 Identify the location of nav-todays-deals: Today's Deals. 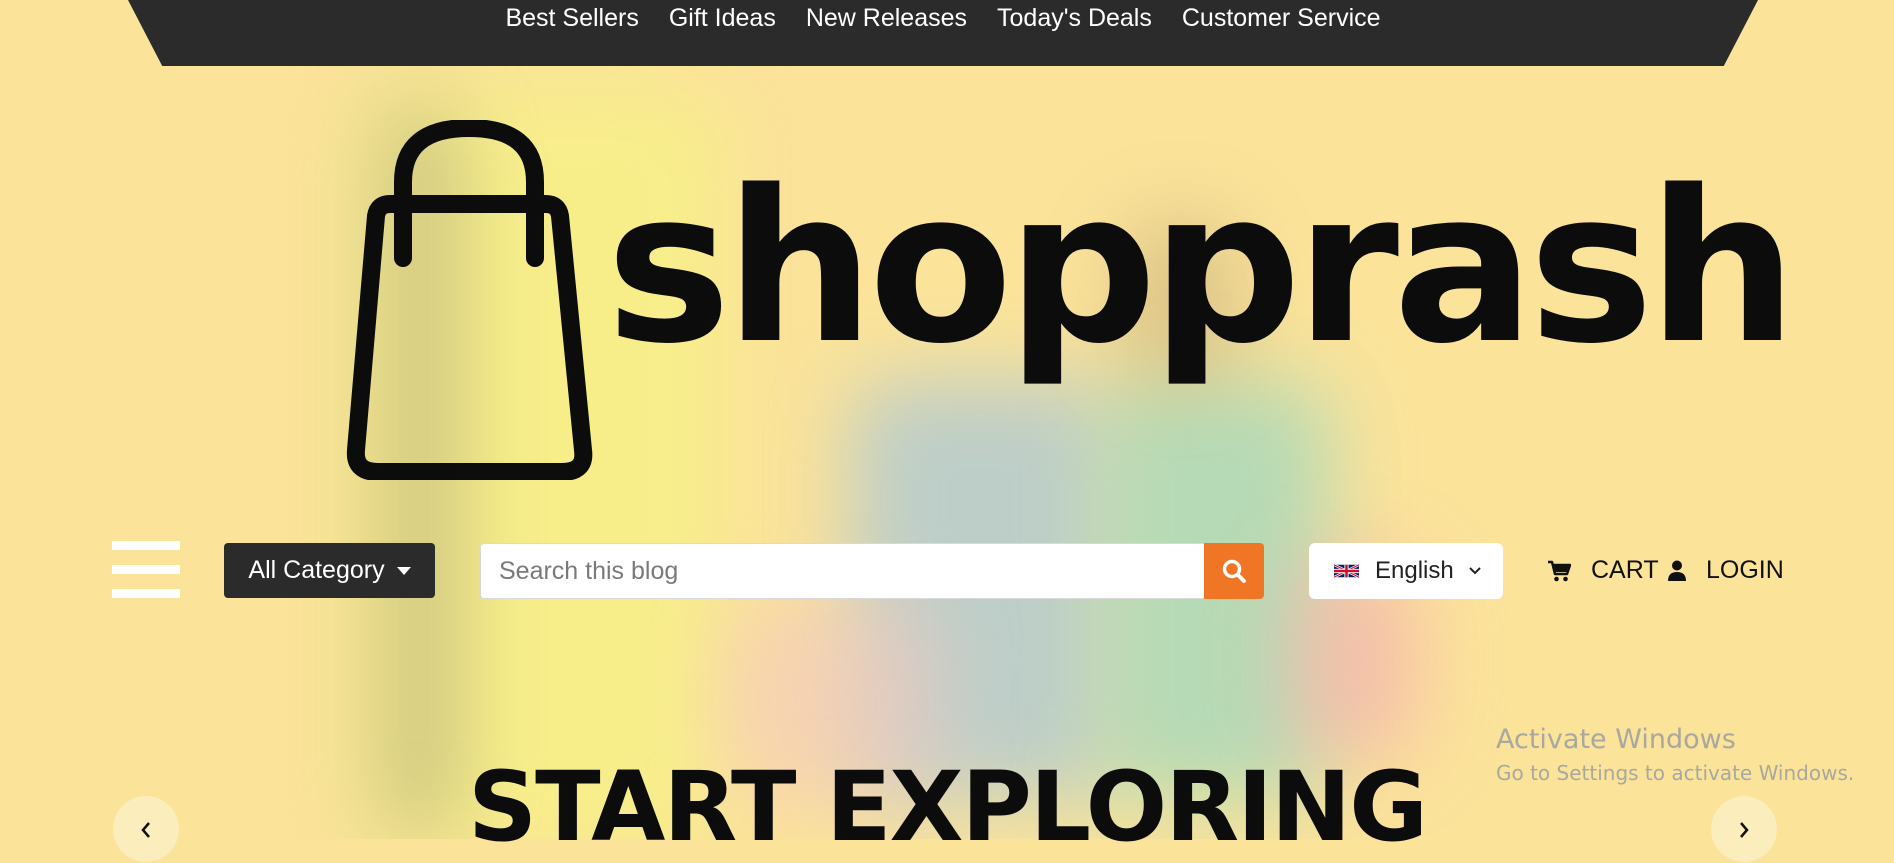
(1074, 18).